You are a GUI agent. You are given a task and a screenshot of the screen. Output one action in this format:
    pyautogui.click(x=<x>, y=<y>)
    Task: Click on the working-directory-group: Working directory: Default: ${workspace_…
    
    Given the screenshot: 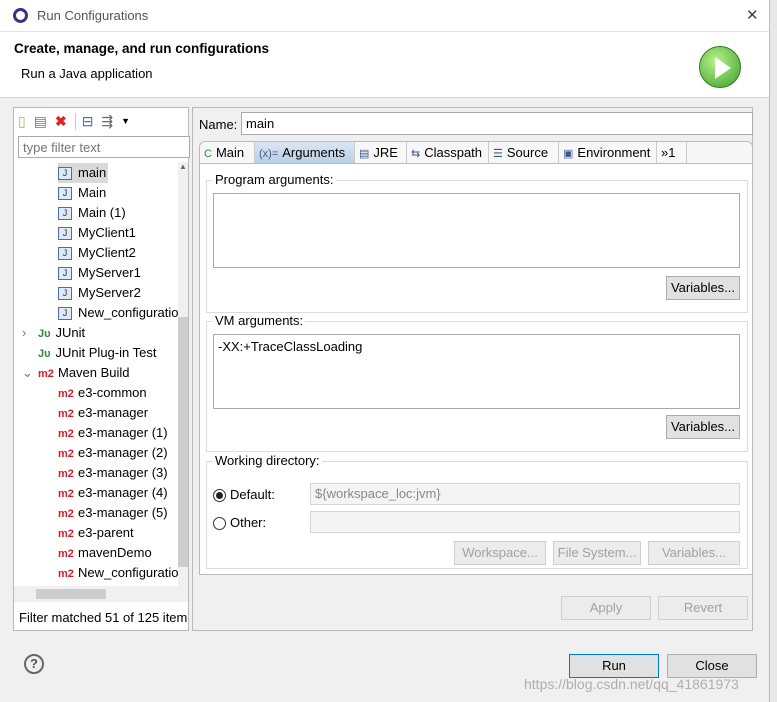 What is the action you would take?
    pyautogui.click(x=477, y=511)
    